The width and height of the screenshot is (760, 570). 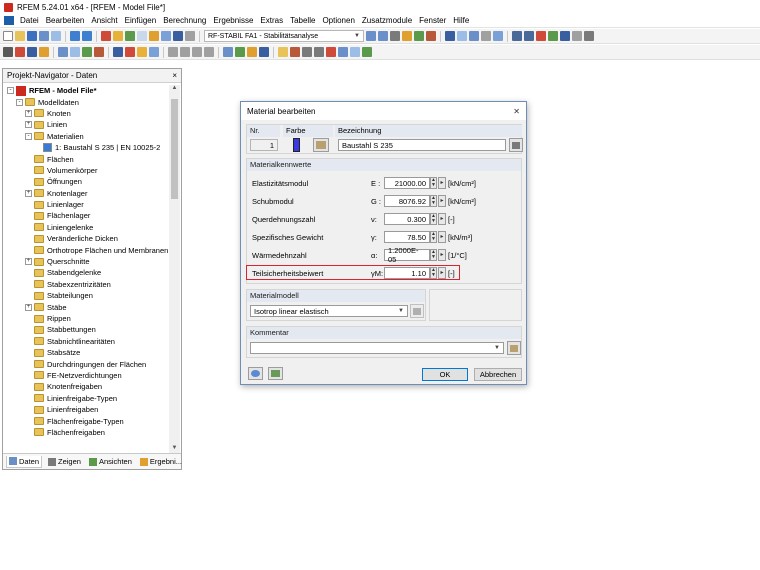 What do you see at coordinates (24, 461) in the screenshot?
I see `tab-daten: Daten` at bounding box center [24, 461].